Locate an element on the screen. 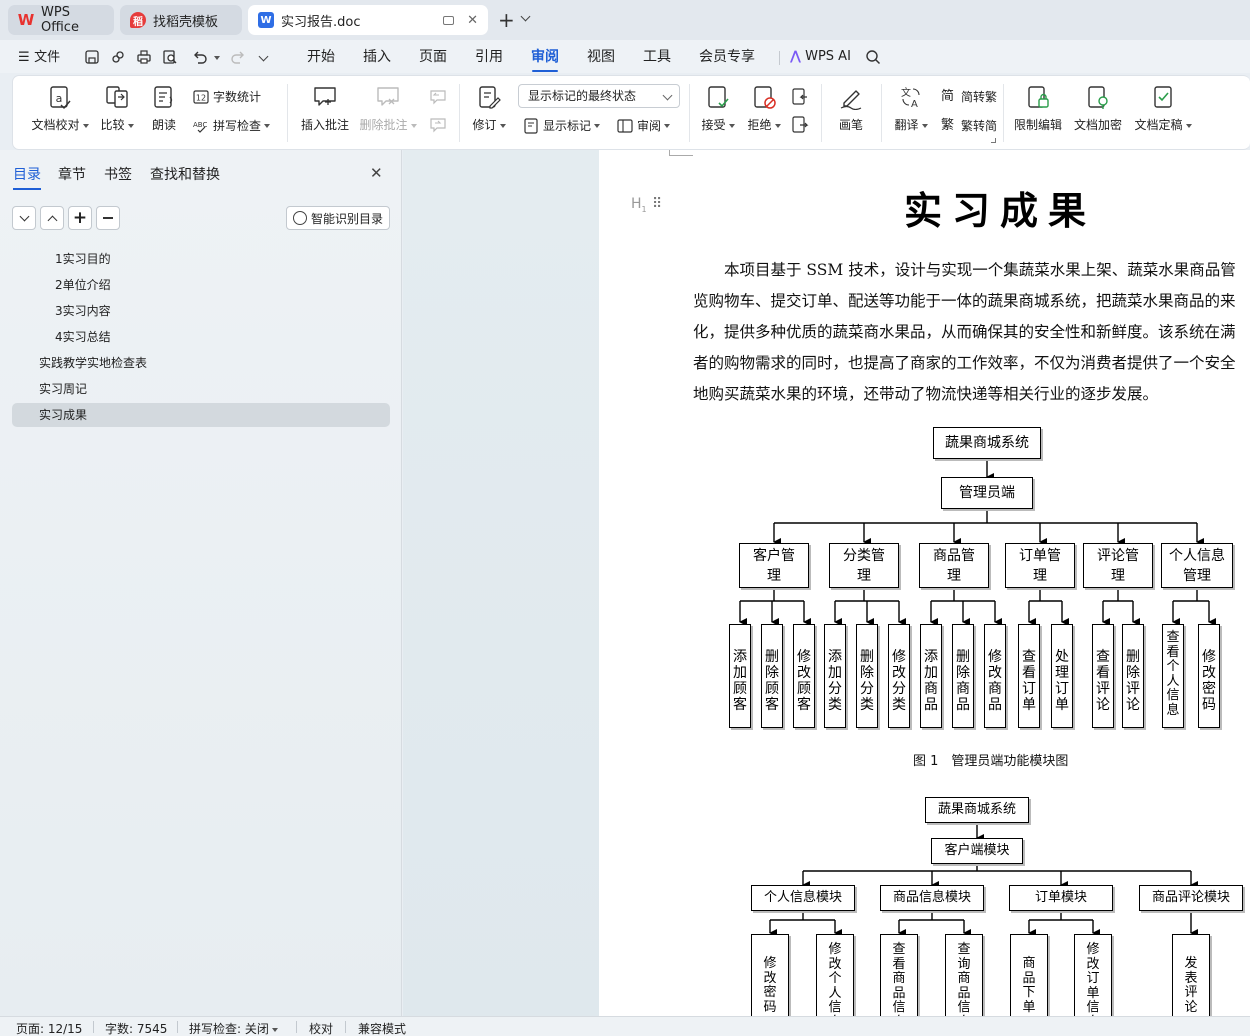  expand-all-button is located at coordinates (24, 218).